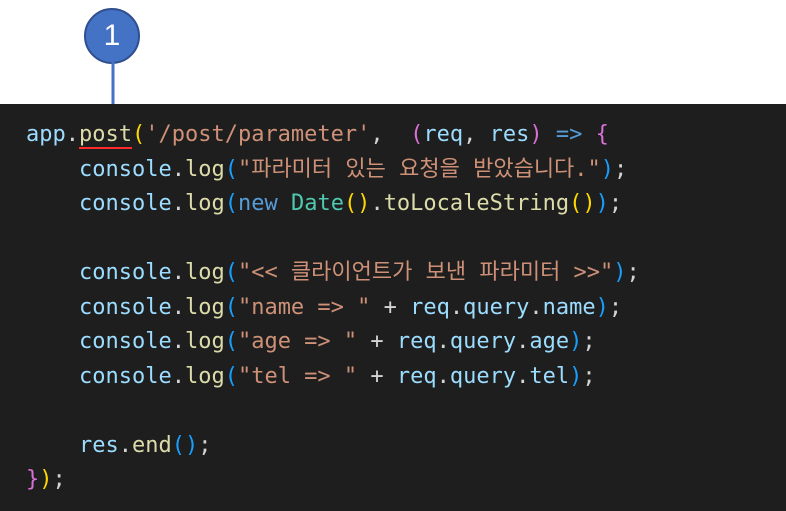  I want to click on step-number-badge: 1, so click(112, 36).